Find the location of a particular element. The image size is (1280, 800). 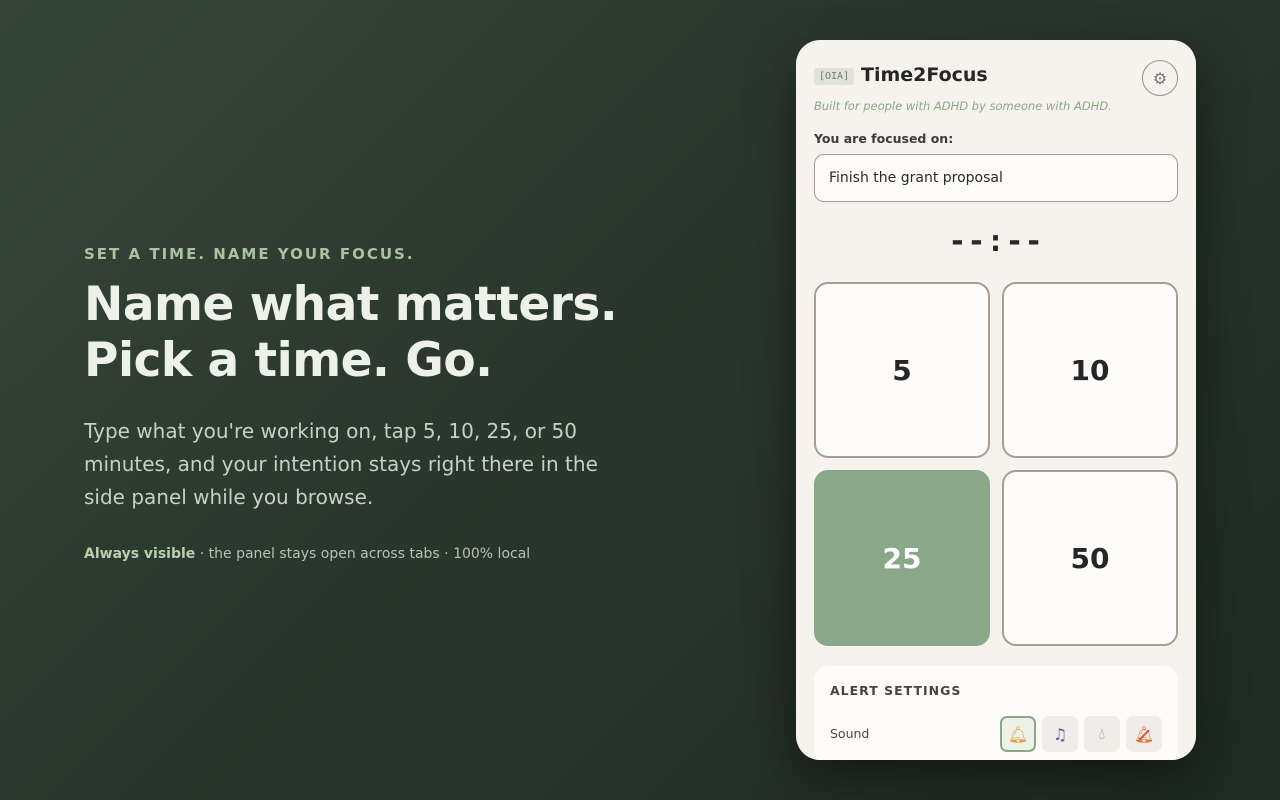

music-note-icon: ♫ is located at coordinates (1060, 734).